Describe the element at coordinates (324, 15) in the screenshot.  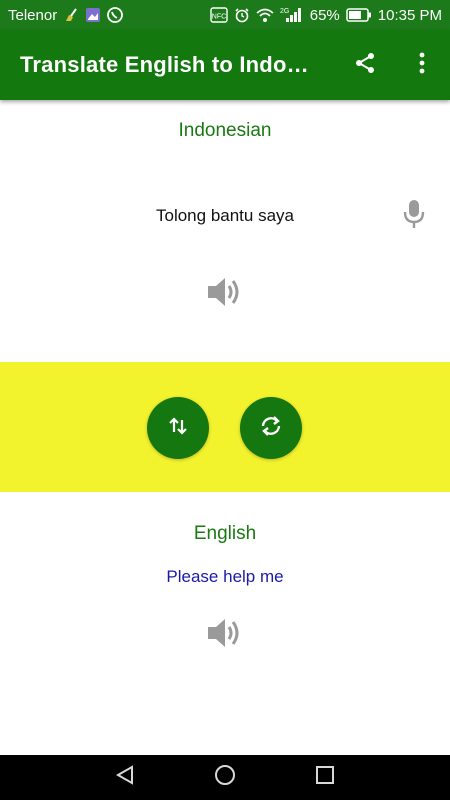
I see `battery-percent: 65%` at that location.